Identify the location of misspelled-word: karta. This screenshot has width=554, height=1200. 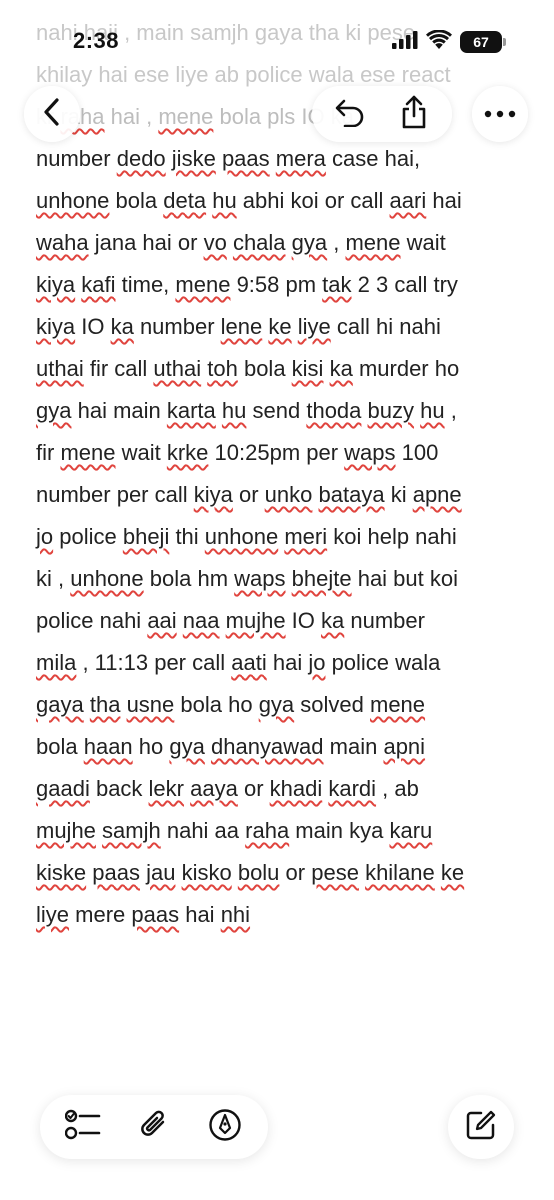
(191, 410).